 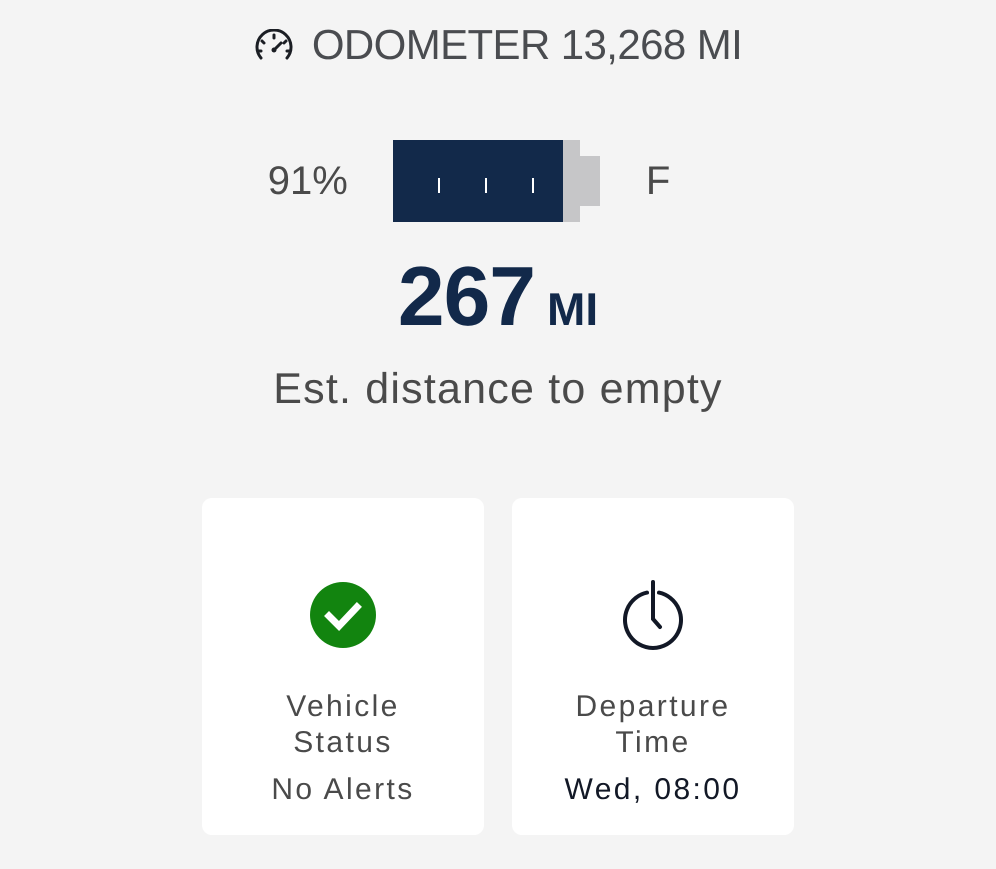 I want to click on range-caption: Est. distance to empty, so click(x=498, y=389).